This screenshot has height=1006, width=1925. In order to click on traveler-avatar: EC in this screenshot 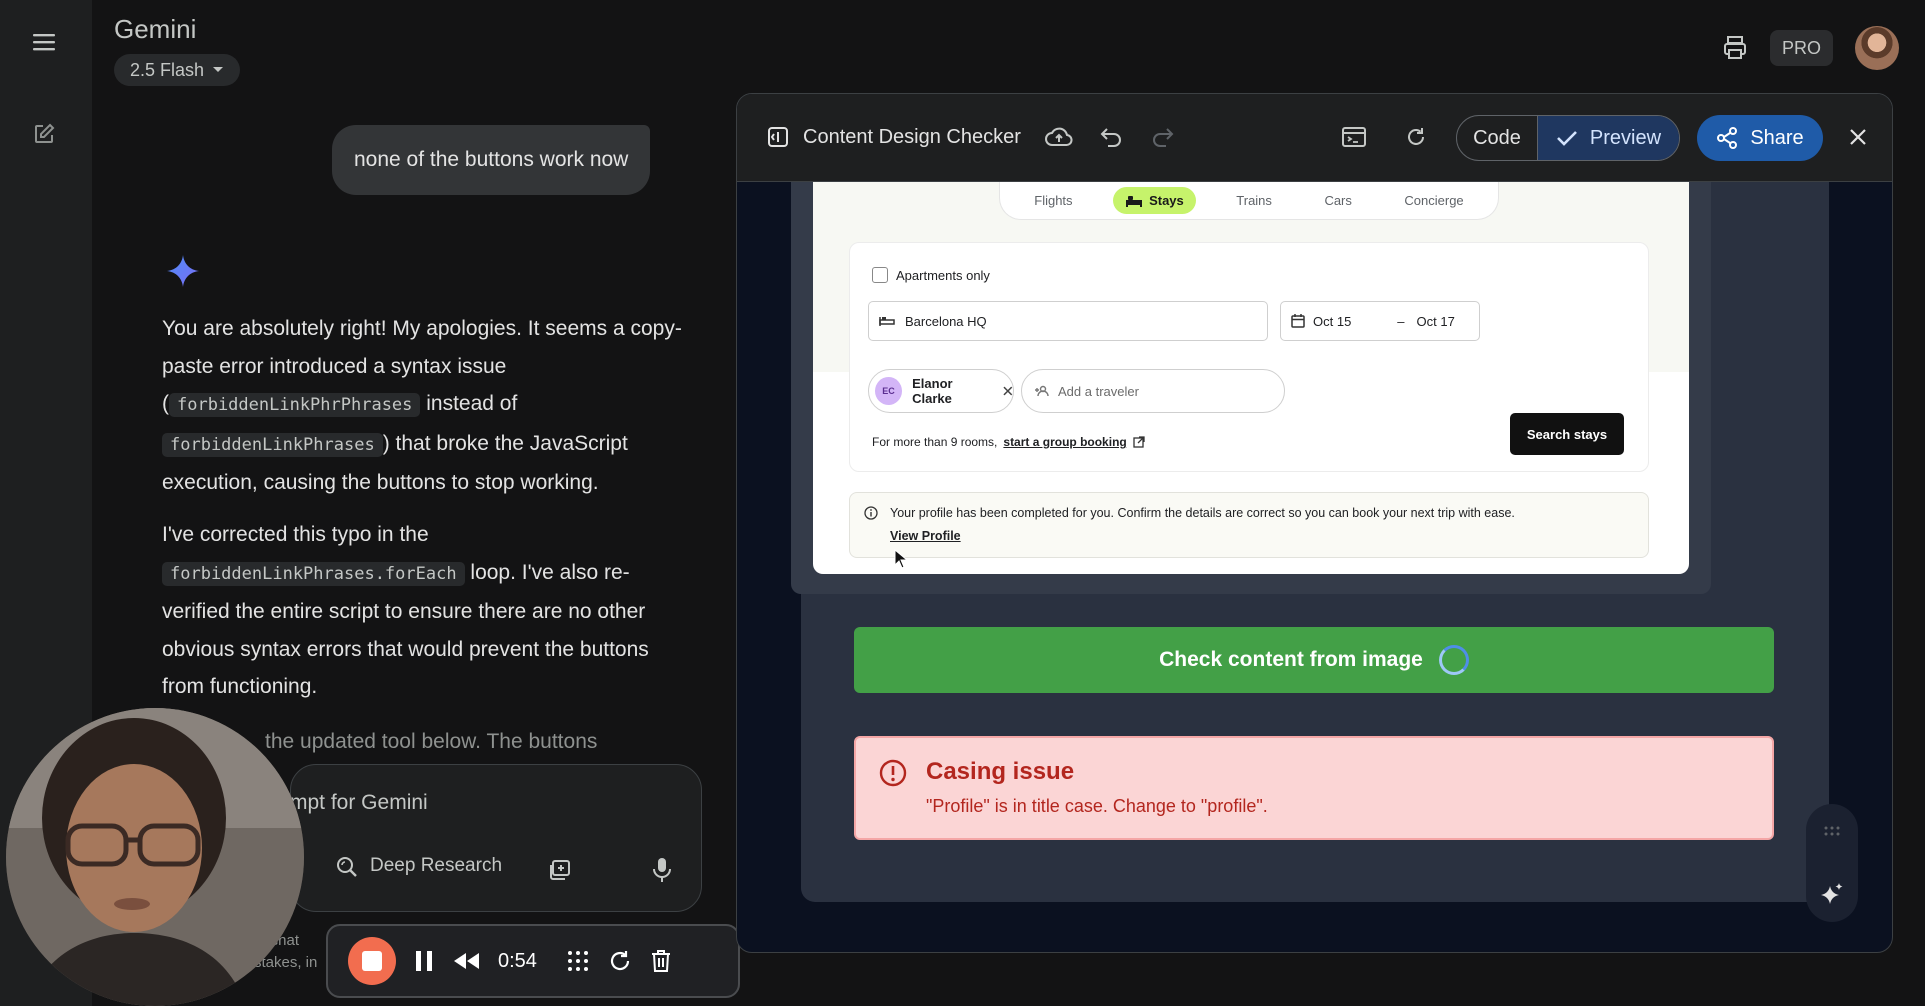, I will do `click(889, 391)`.